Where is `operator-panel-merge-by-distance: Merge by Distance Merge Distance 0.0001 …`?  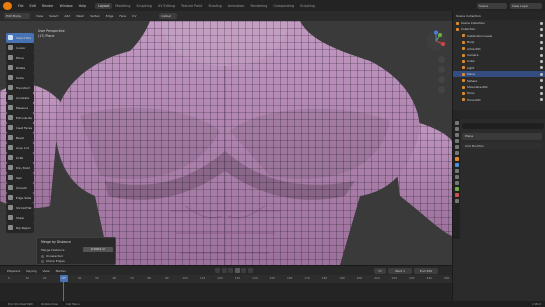
operator-panel-merge-by-distance: Merge by Distance Merge Distance 0.0001 … is located at coordinates (76, 251).